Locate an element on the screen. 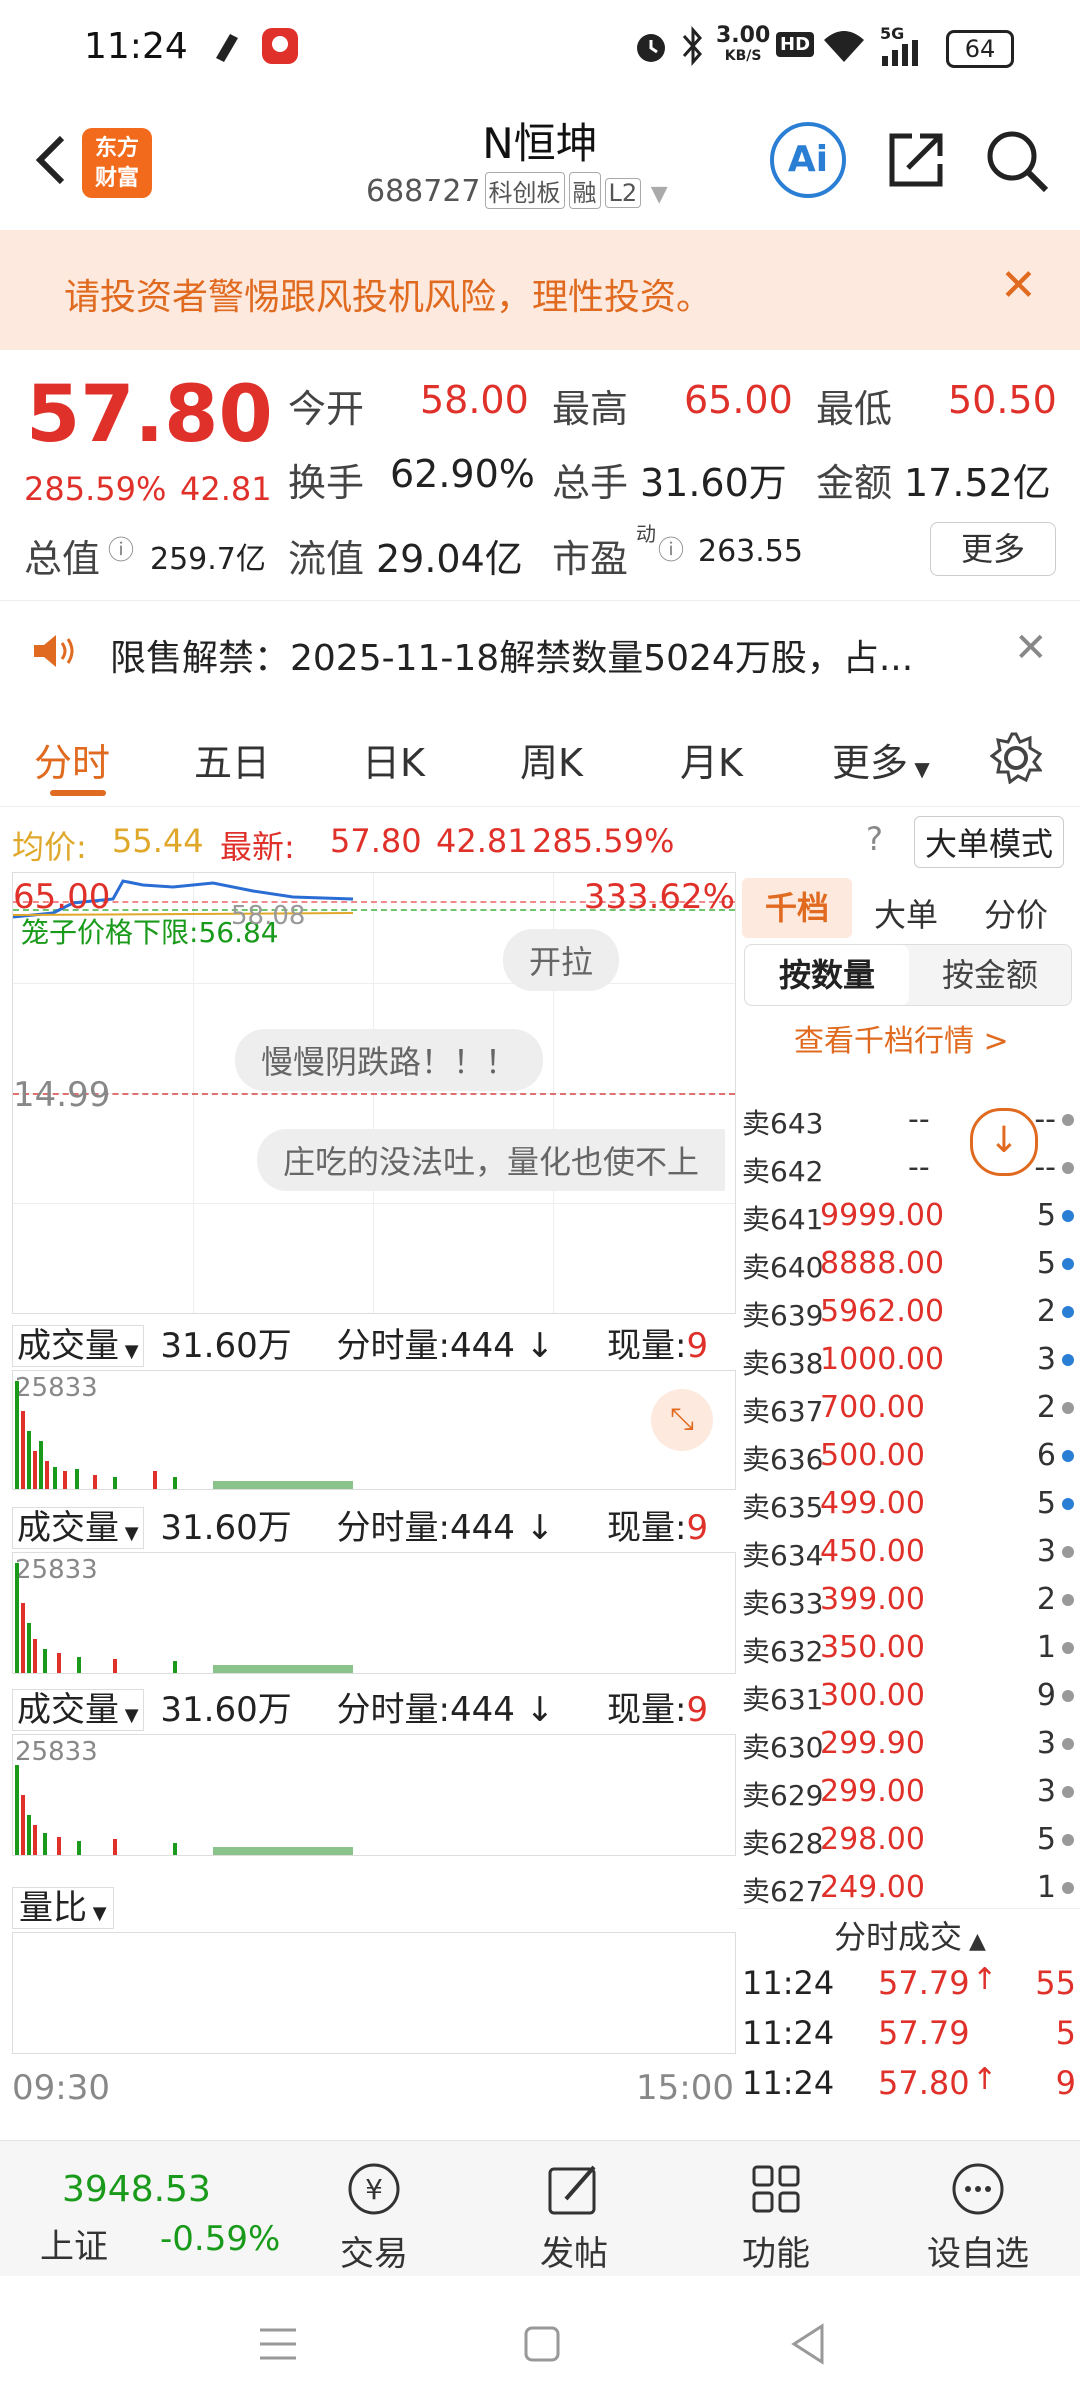 This screenshot has height=2408, width=1080. order-quantity: 9 is located at coordinates (1046, 1695).